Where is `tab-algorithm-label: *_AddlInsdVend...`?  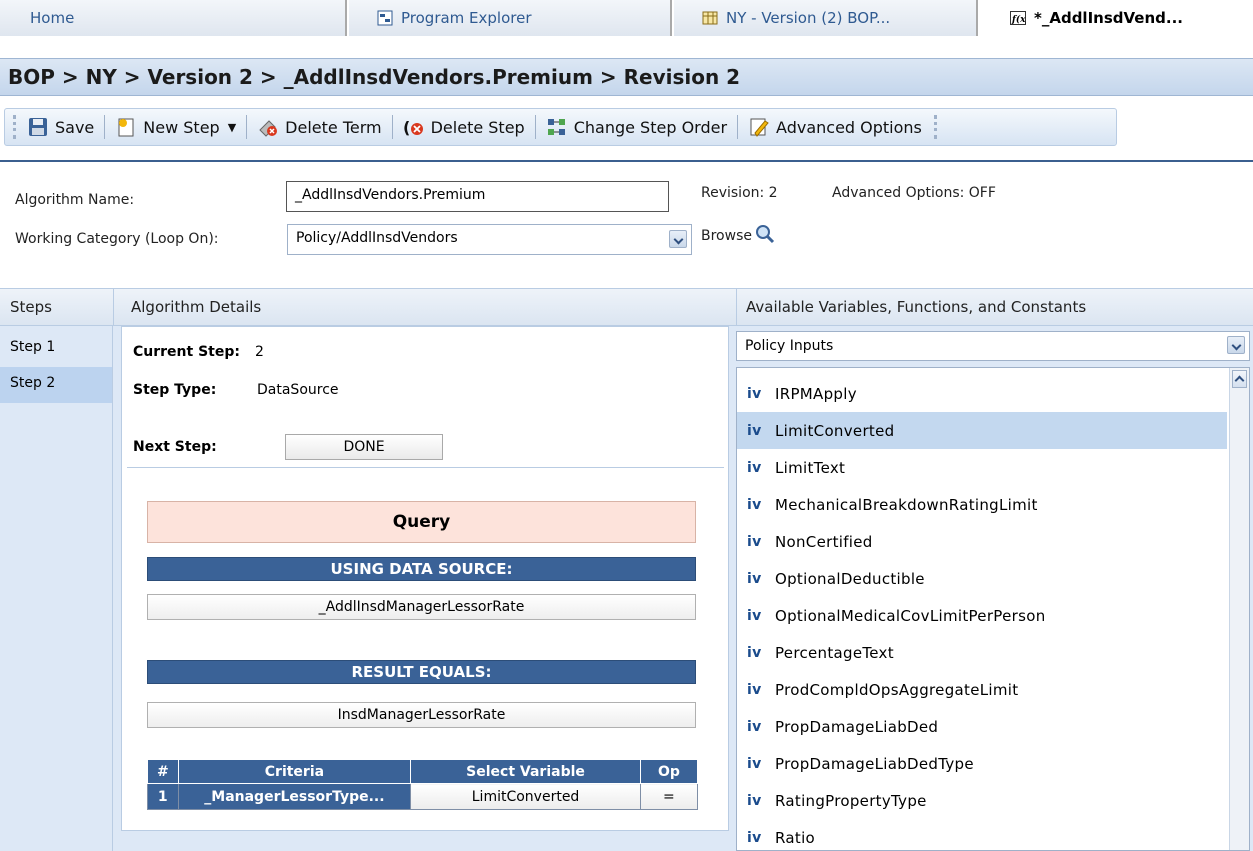 tab-algorithm-label: *_AddlInsdVend... is located at coordinates (1108, 18).